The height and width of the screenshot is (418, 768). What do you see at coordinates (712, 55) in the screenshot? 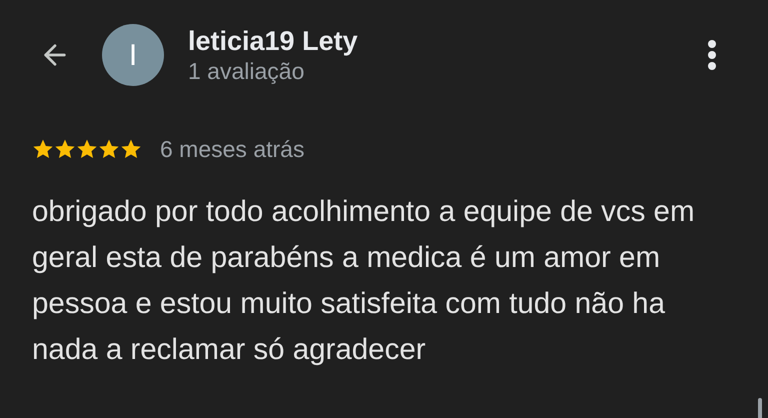
I see `more-vertical-icon` at bounding box center [712, 55].